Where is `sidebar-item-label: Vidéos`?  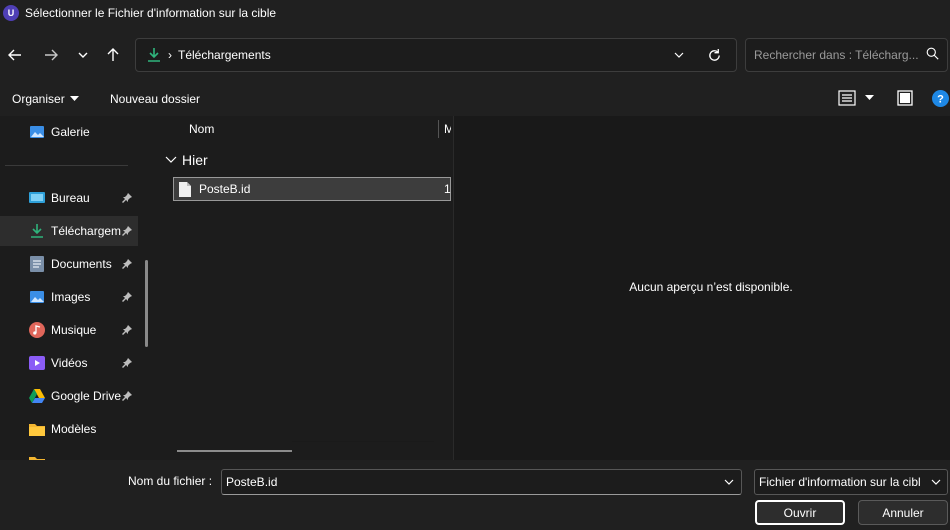
sidebar-item-label: Vidéos is located at coordinates (69, 363).